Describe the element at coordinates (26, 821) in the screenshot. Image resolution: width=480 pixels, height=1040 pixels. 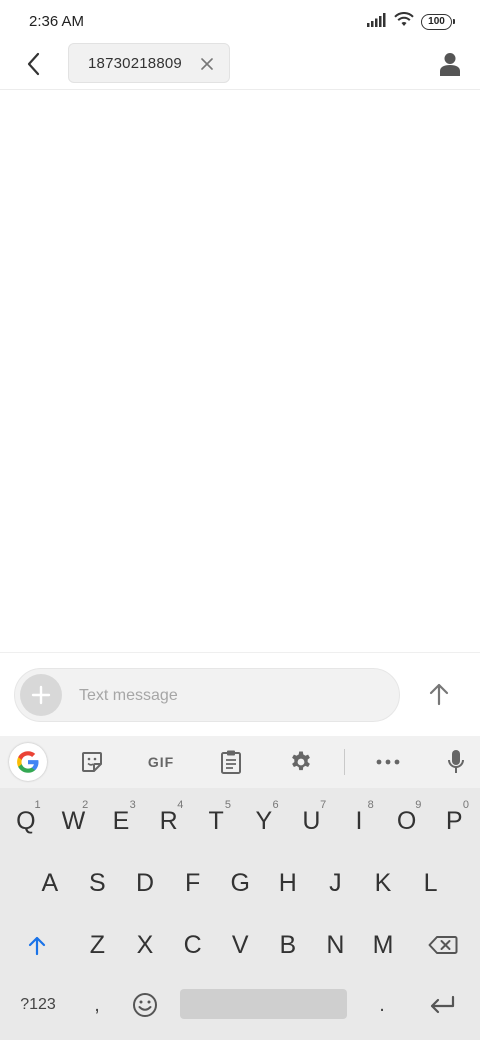
I see `key-q: Q1` at that location.